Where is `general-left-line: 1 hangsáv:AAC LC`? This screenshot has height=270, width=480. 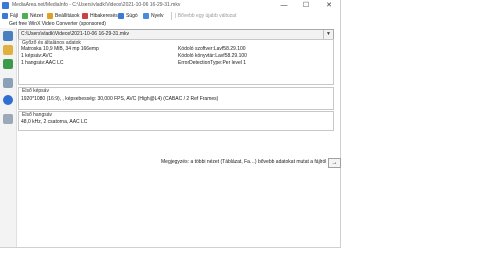 general-left-line: 1 hangsáv:AAC LC is located at coordinates (42, 63).